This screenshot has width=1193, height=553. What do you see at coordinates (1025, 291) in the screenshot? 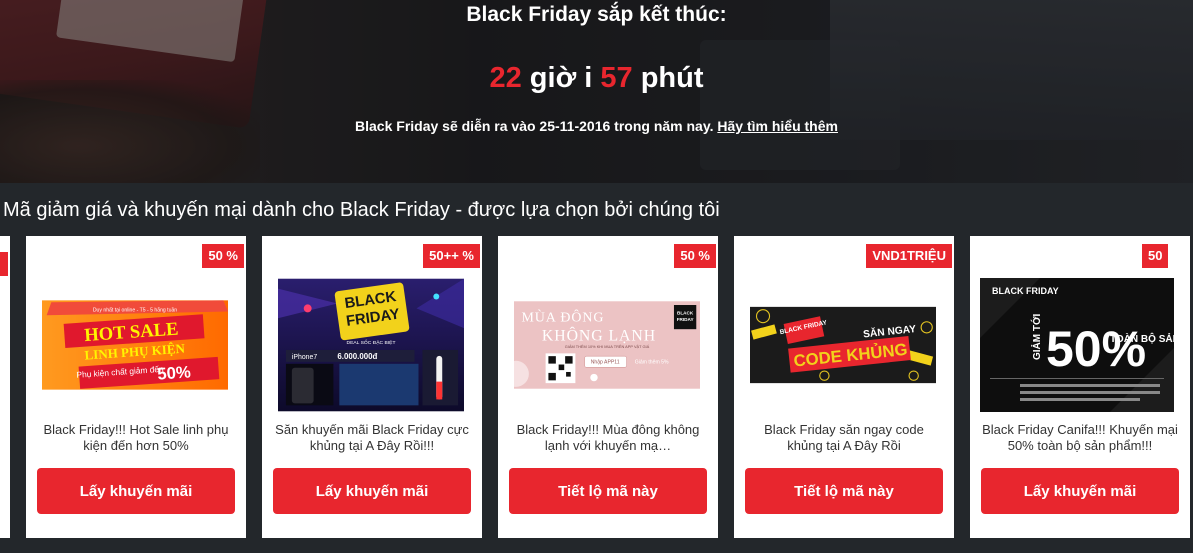
I see `canifa-line1: BLACK FRIDAY` at bounding box center [1025, 291].